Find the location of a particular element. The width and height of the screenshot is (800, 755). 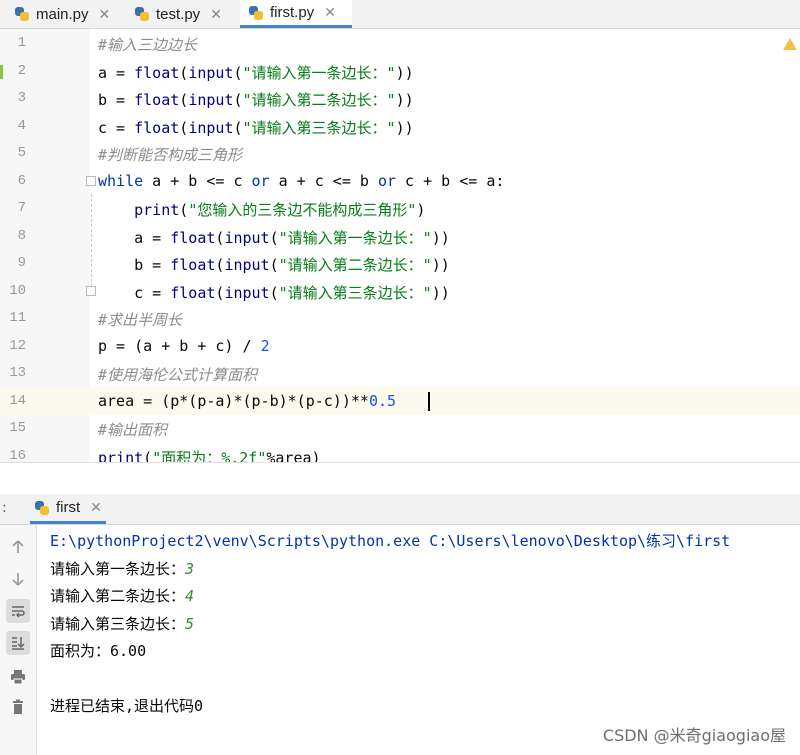

code-token: "您输入的三条边不能构成三角形" is located at coordinates (302, 210).